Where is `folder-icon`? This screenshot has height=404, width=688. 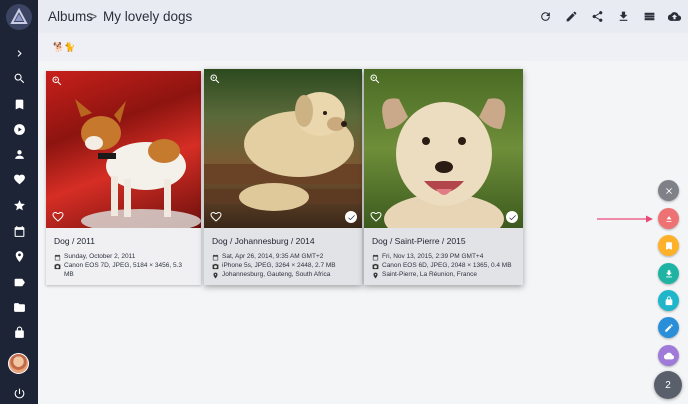 folder-icon is located at coordinates (19, 307).